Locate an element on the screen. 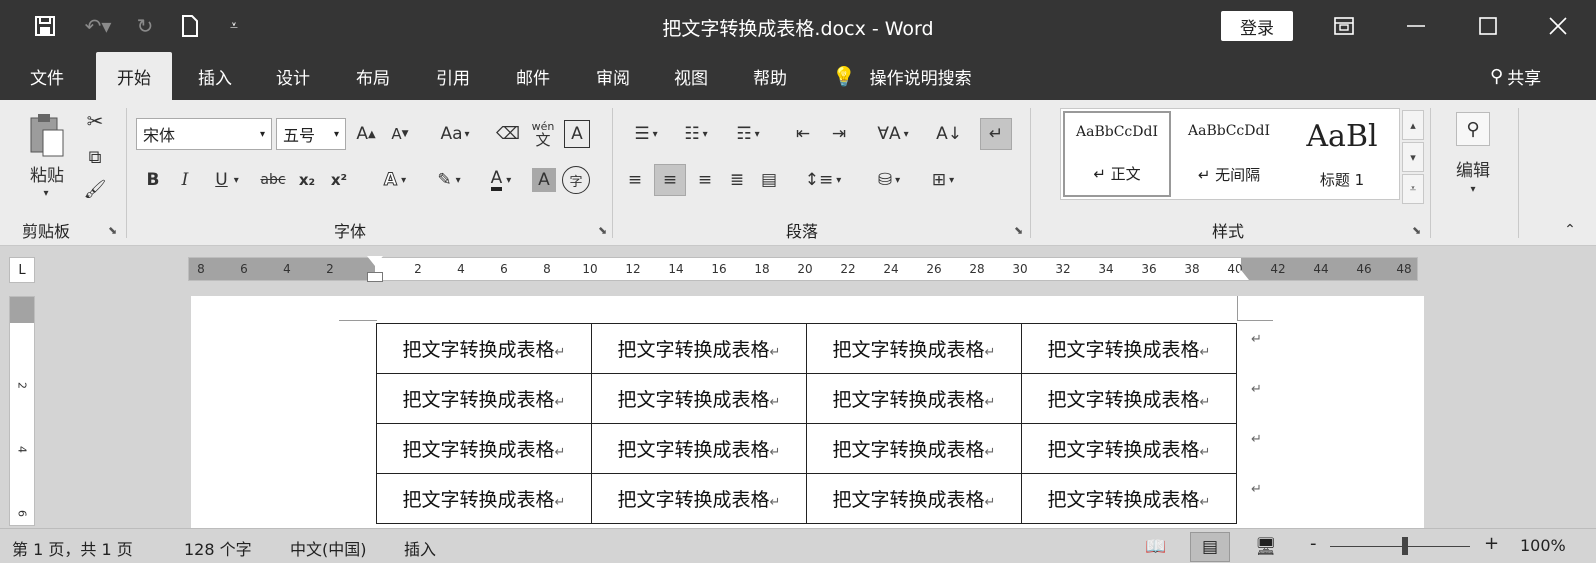  hanging-indent-marker is located at coordinates (375, 277).